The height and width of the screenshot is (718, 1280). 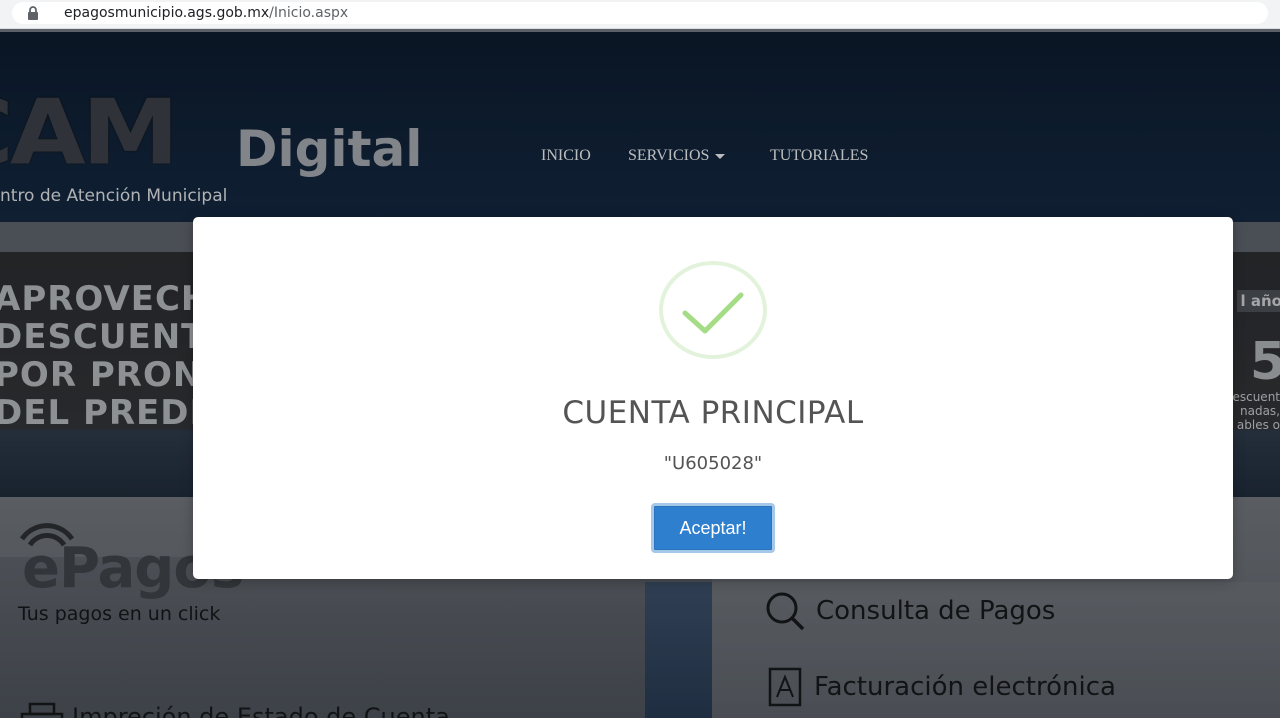 What do you see at coordinates (167, 13) in the screenshot?
I see `url-host: epagosmunicipio.ags.gob.mx` at bounding box center [167, 13].